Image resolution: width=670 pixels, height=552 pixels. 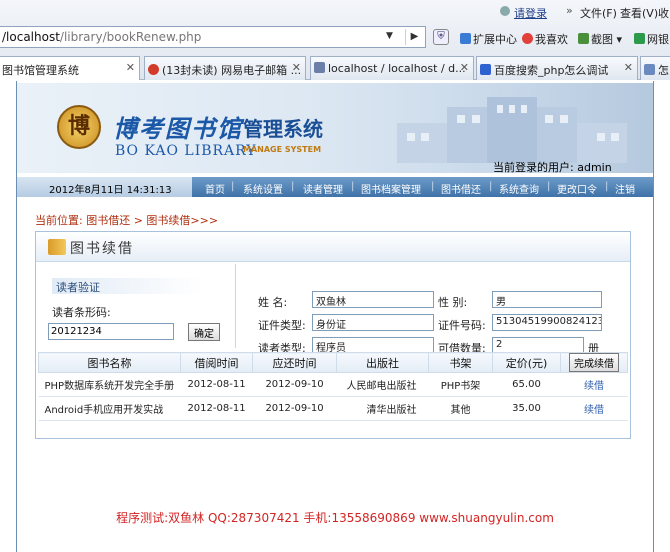 I want to click on tab-mail: (13封未读) 网易电子邮箱 ... ✕, so click(x=225, y=68).